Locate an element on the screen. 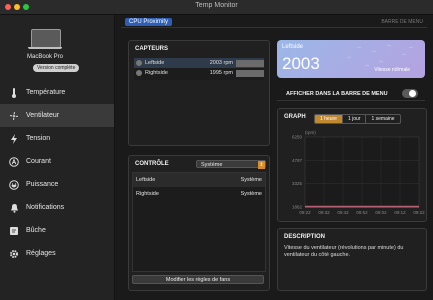  sensor-name: Leftside is located at coordinates (155, 63).